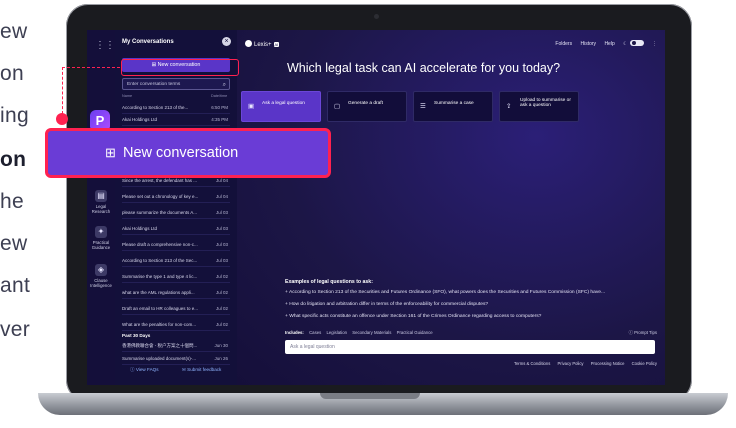  I want to click on ai-badge: AI, so click(276, 44).